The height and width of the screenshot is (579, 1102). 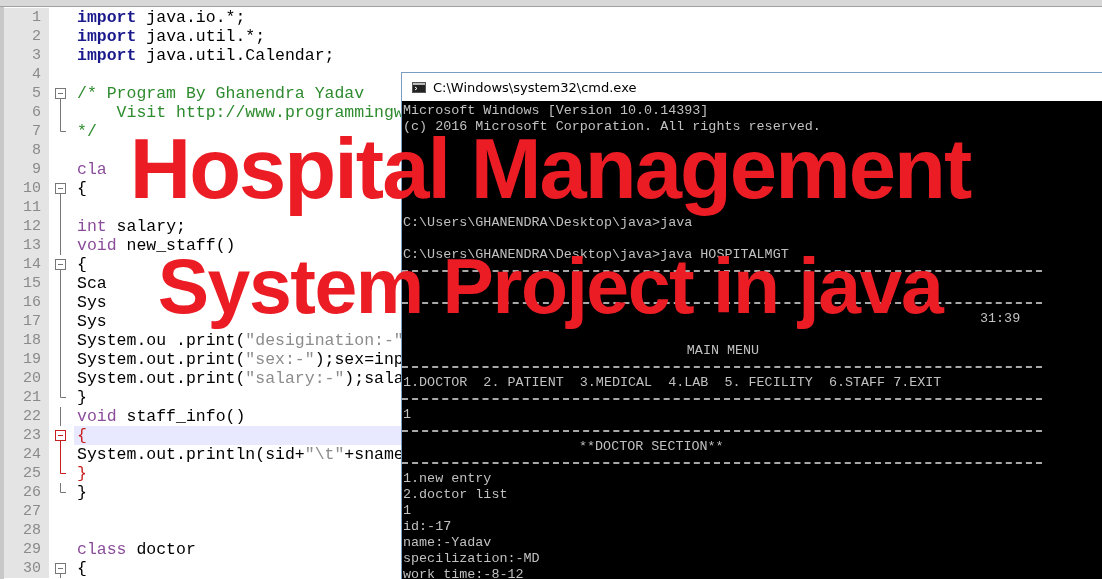 What do you see at coordinates (26, 568) in the screenshot?
I see `line-number: 30` at bounding box center [26, 568].